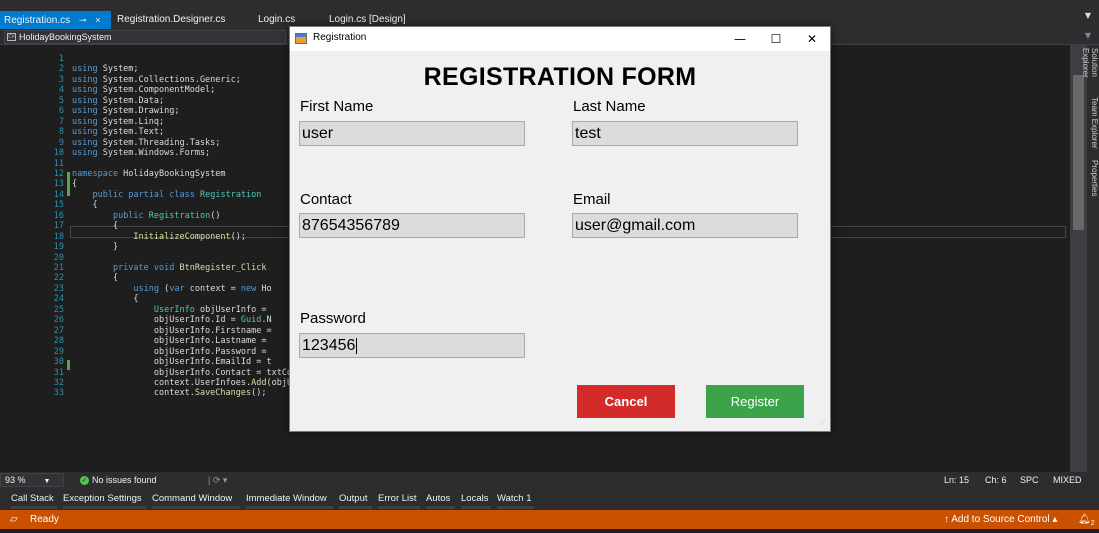  Describe the element at coordinates (1094, 123) in the screenshot. I see `side-tab-team-explorer: Team Explorer` at that location.